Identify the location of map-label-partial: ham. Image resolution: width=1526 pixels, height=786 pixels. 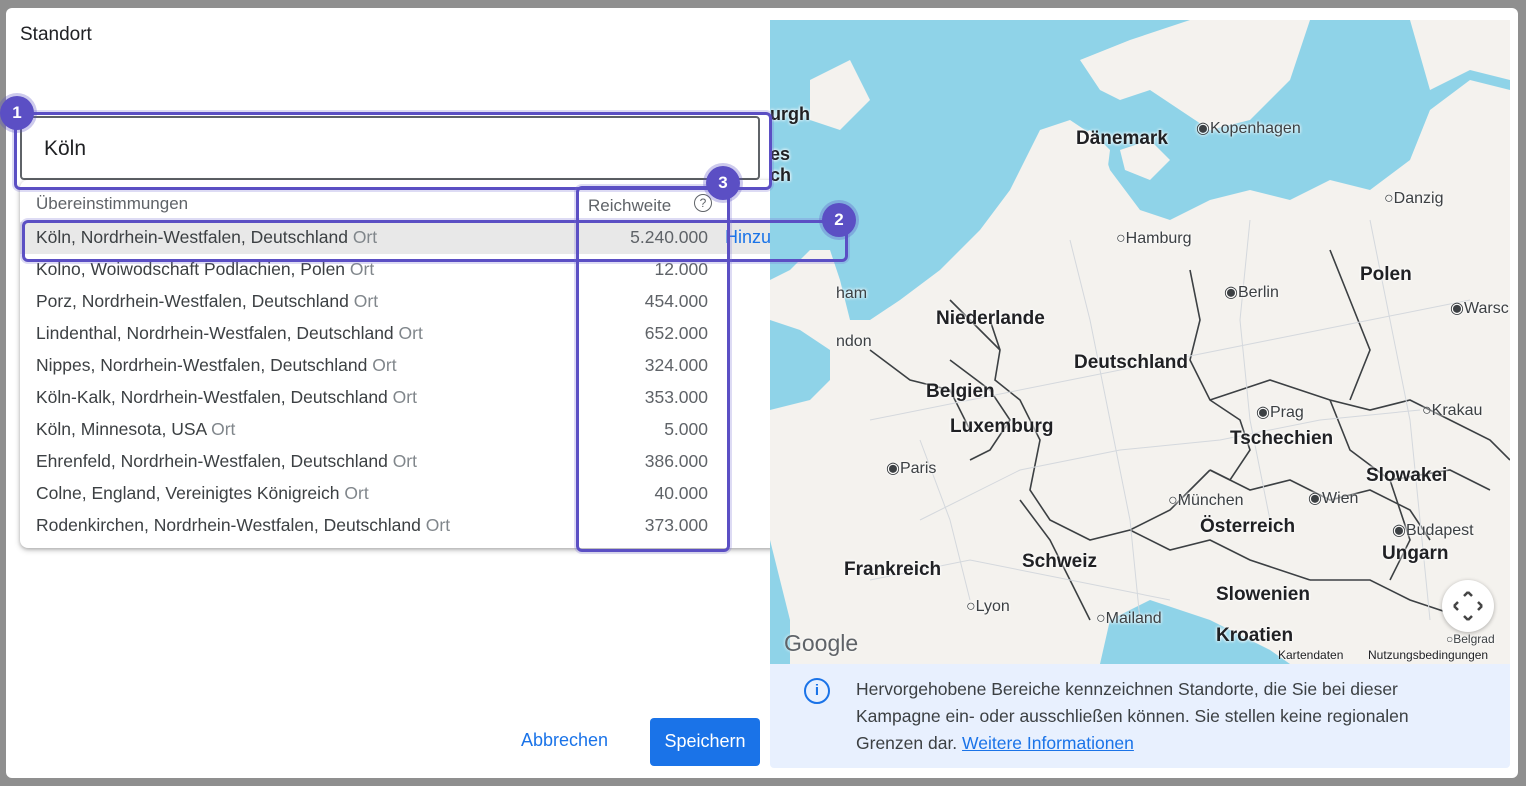
(852, 293).